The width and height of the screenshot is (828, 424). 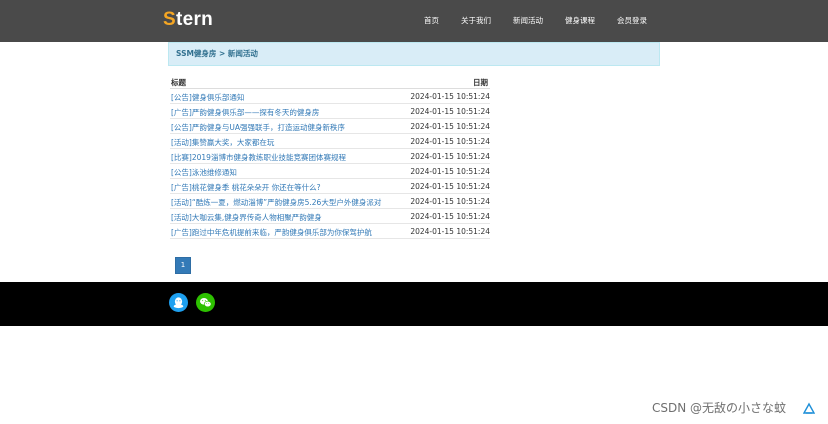 What do you see at coordinates (258, 157) in the screenshot?
I see `news-title-link: [比赛]2019淄博市健身教练职业技能竞赛团体赛规程` at bounding box center [258, 157].